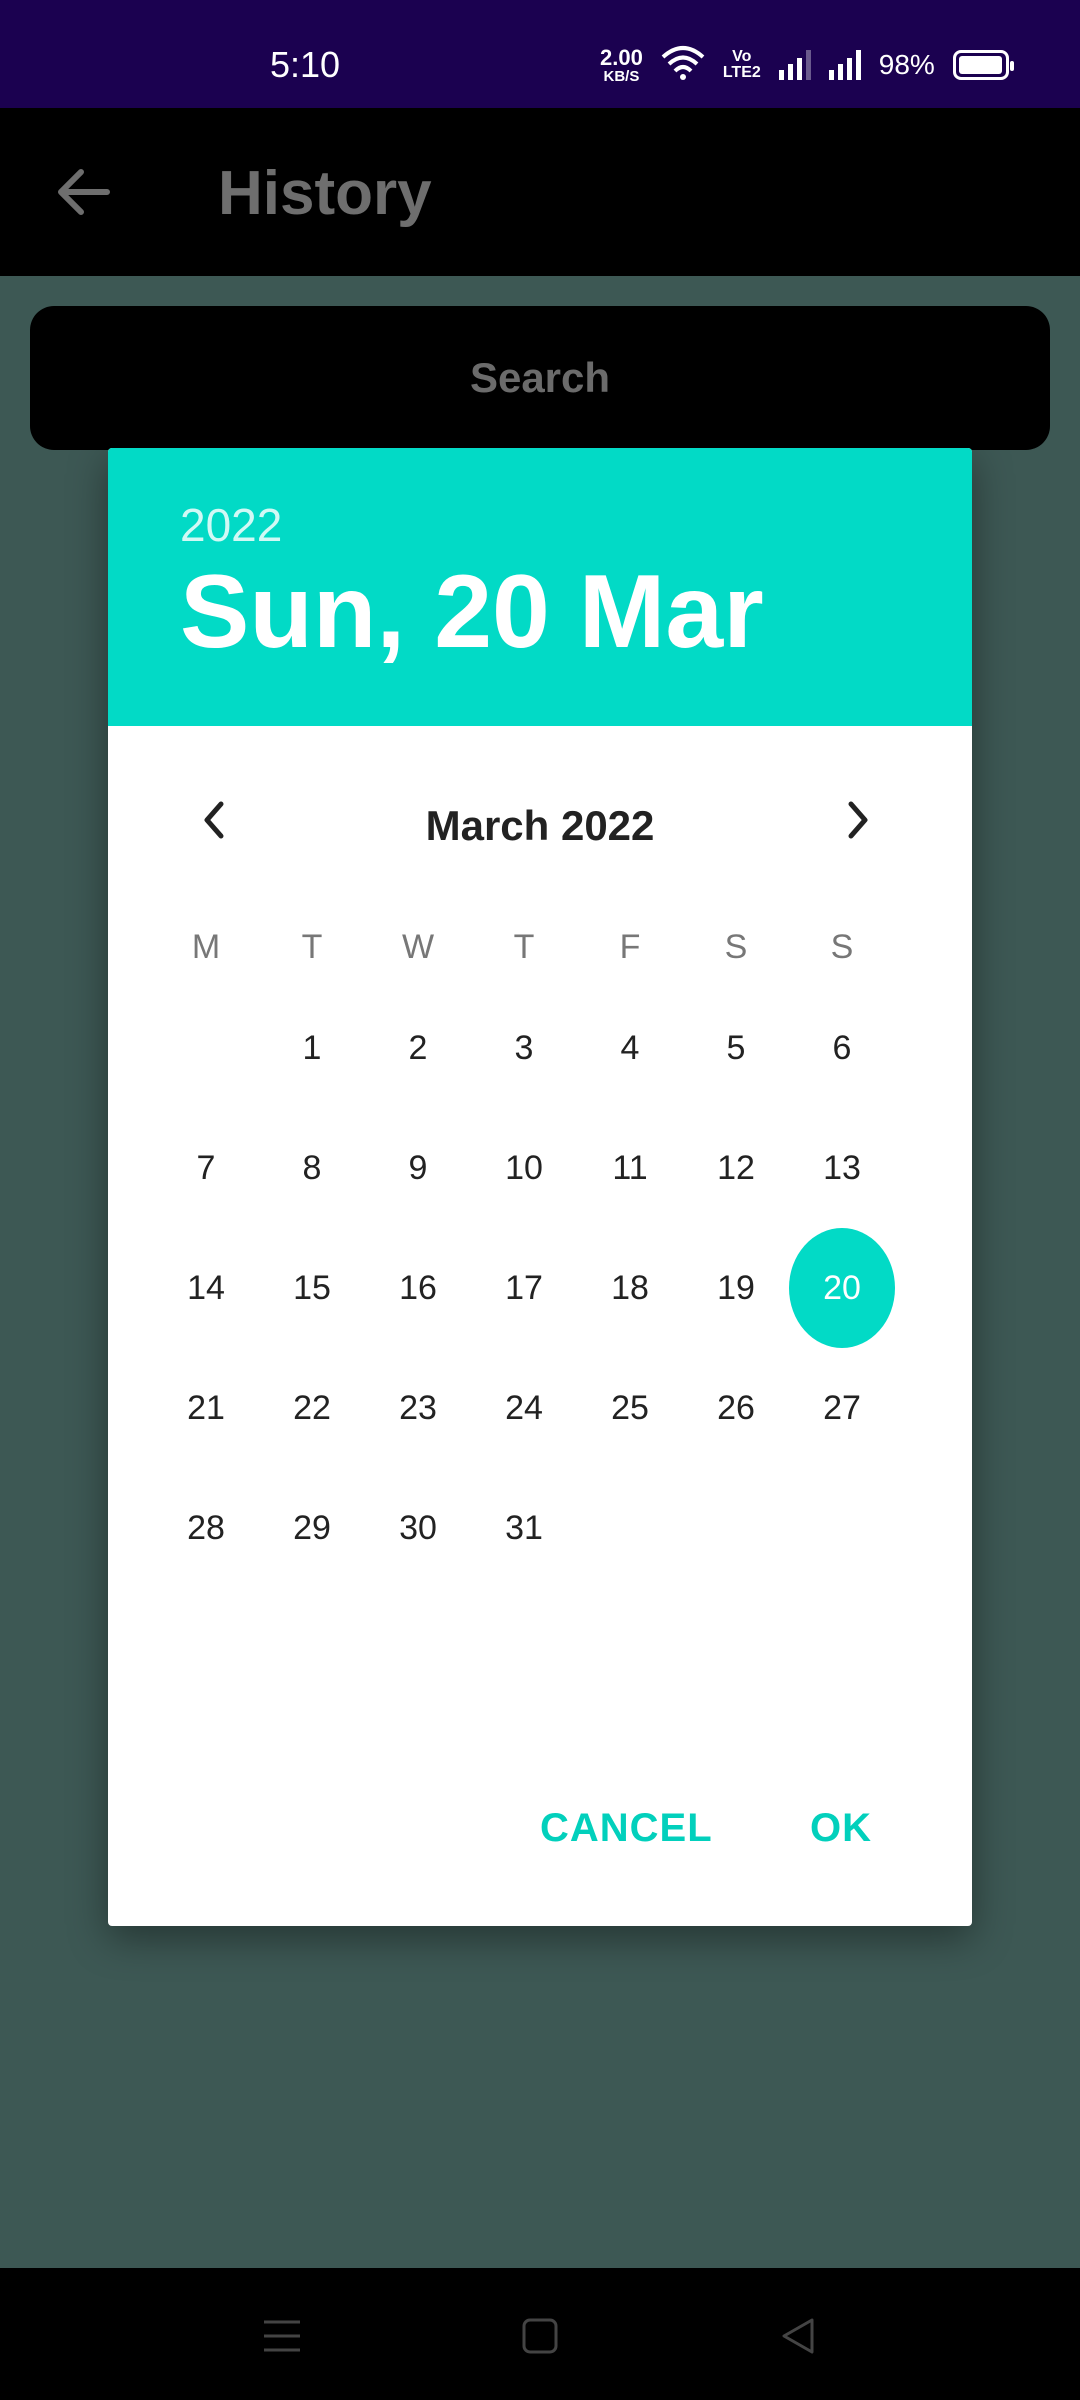 This screenshot has width=1080, height=2400. I want to click on calendar-day-label: 20, so click(842, 1288).